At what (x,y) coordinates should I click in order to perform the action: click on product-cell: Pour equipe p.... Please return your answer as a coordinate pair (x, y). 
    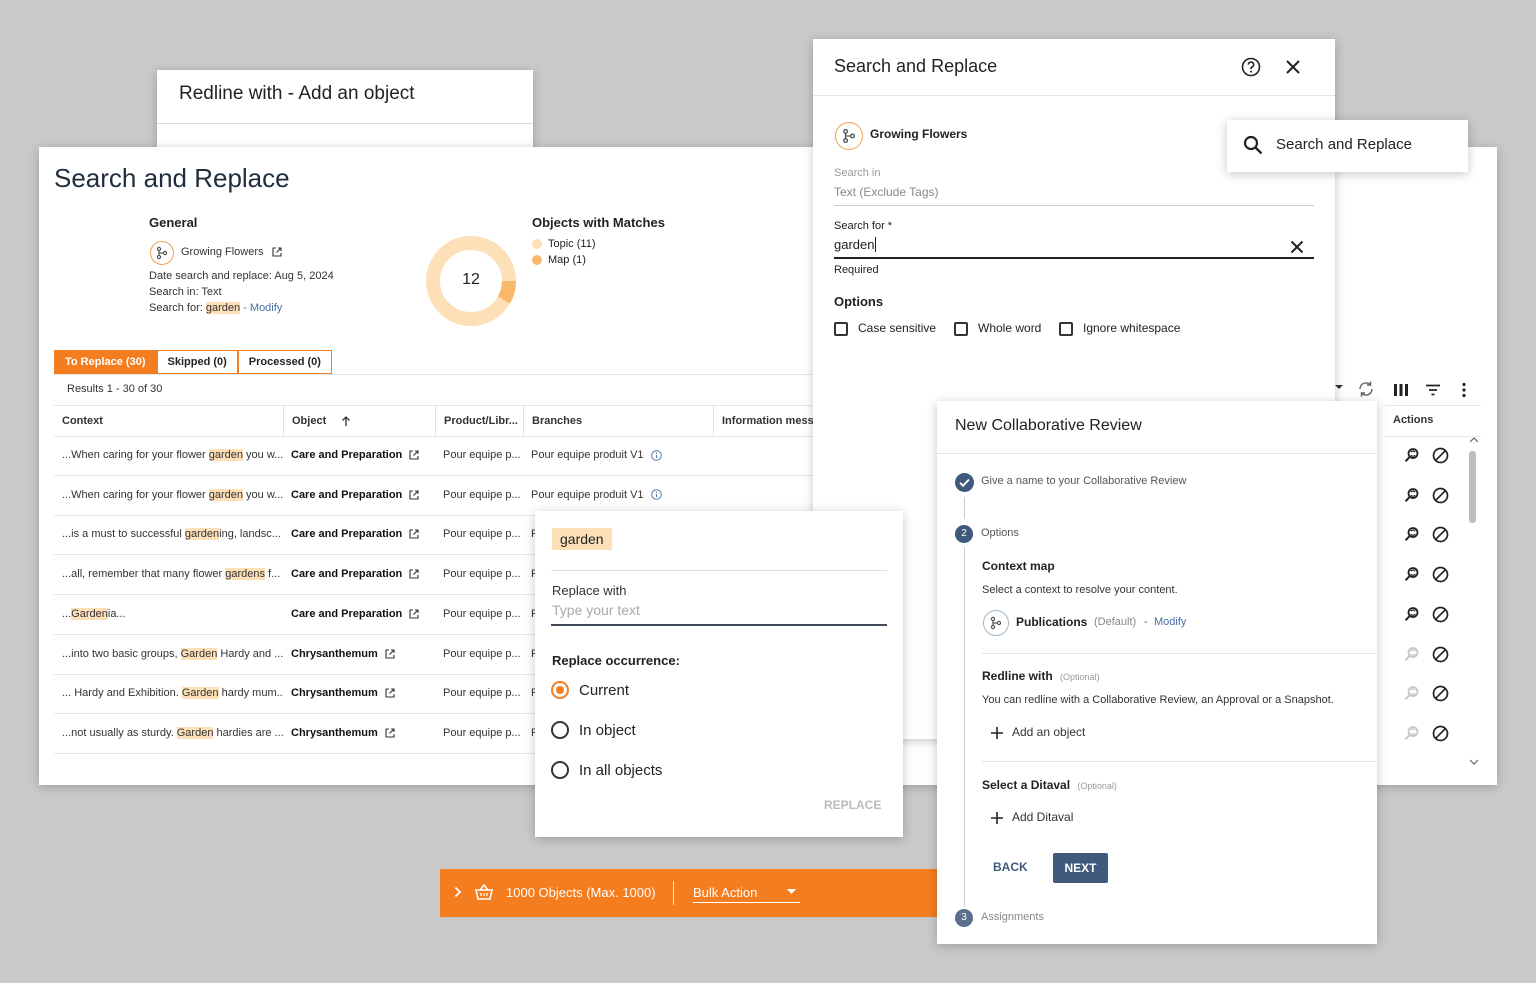
    Looking at the image, I should click on (482, 653).